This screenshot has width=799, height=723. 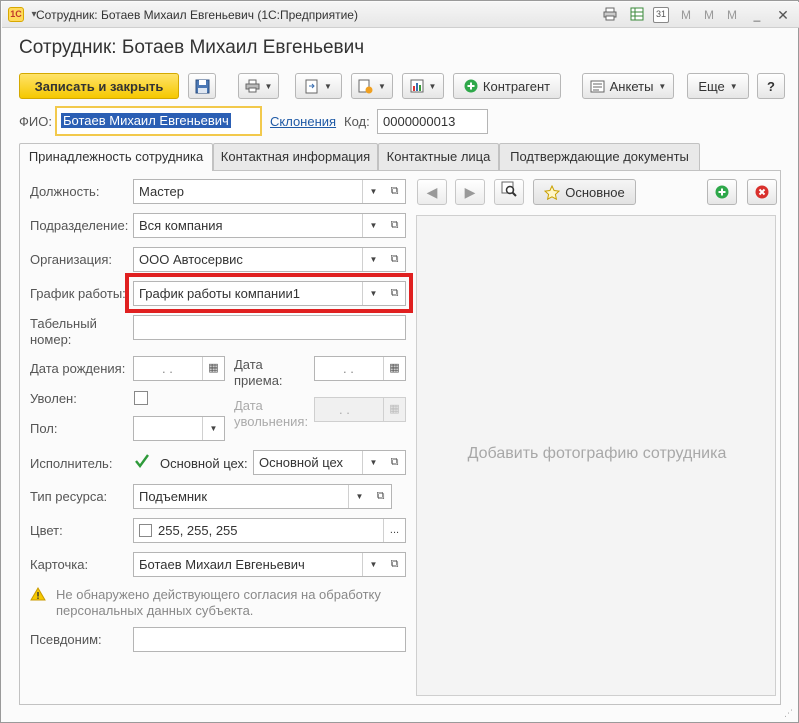 I want to click on more-button: Еще ▼, so click(x=718, y=86).